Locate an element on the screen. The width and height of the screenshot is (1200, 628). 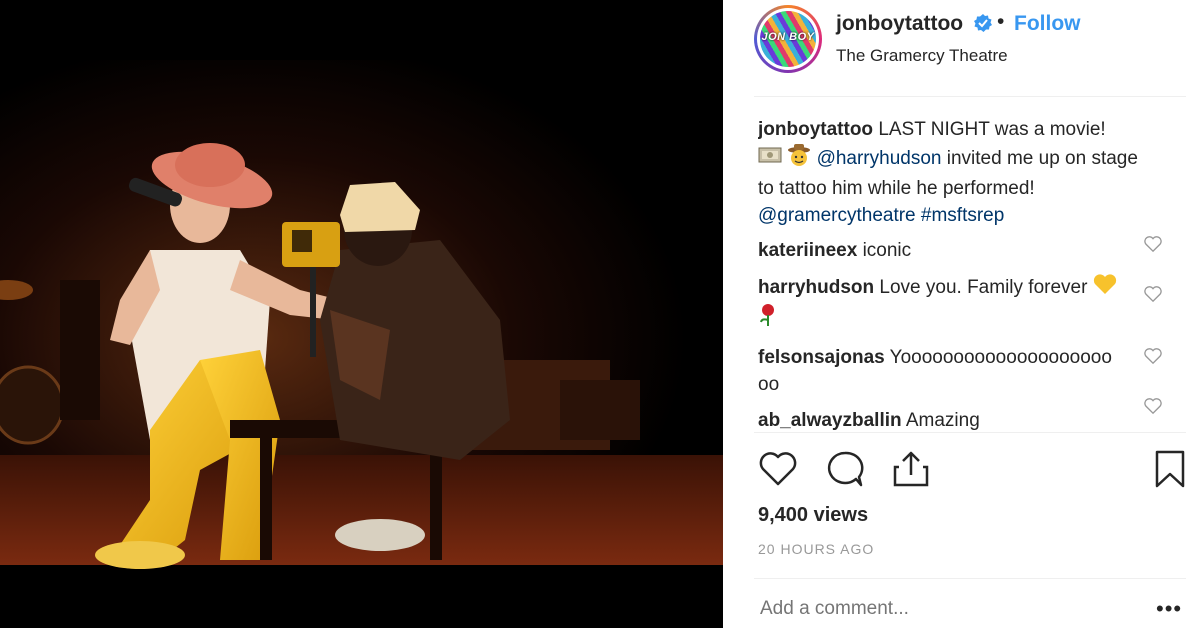
mention-link: @harryhudson is located at coordinates (879, 158).